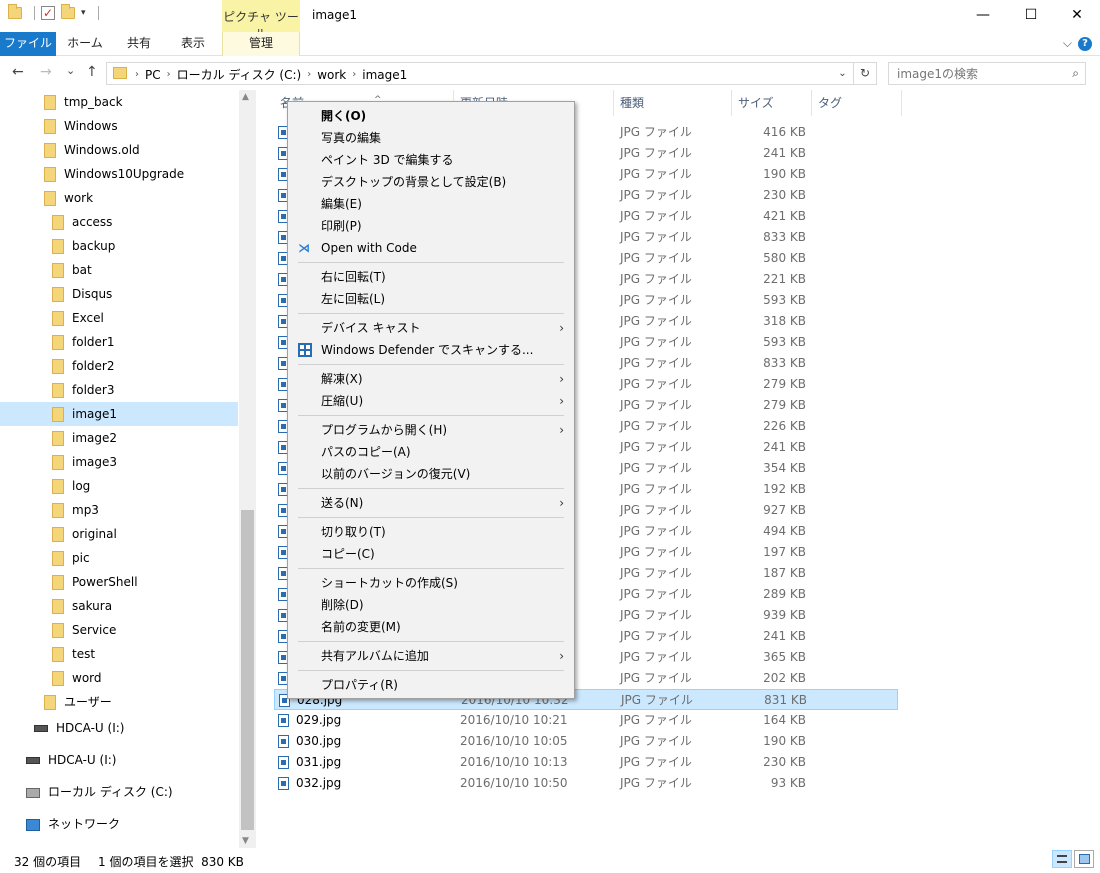 The height and width of the screenshot is (873, 1100). What do you see at coordinates (431, 328) in the screenshot?
I see `menu-item: デバイス キャスト ›` at bounding box center [431, 328].